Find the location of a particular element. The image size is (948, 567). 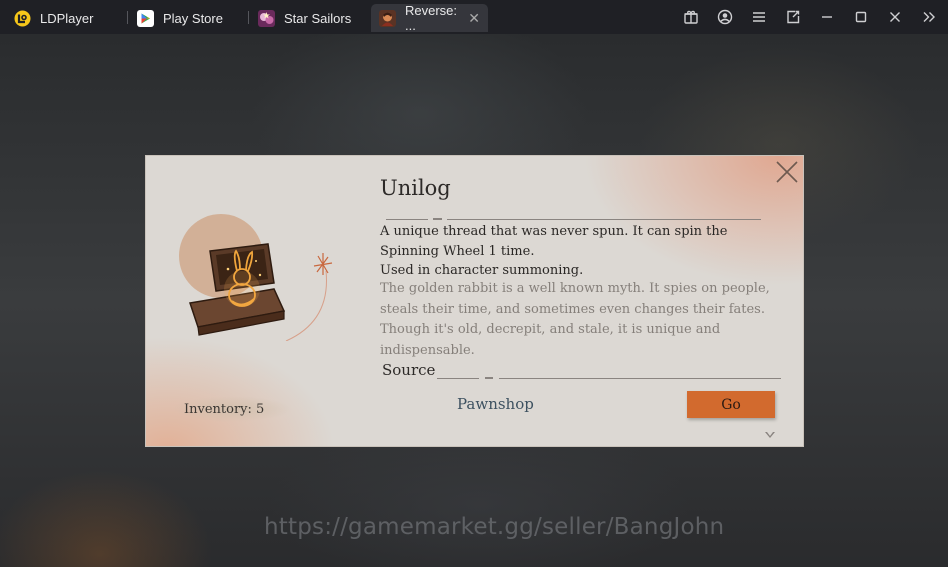

close-dialog-icon is located at coordinates (787, 172).